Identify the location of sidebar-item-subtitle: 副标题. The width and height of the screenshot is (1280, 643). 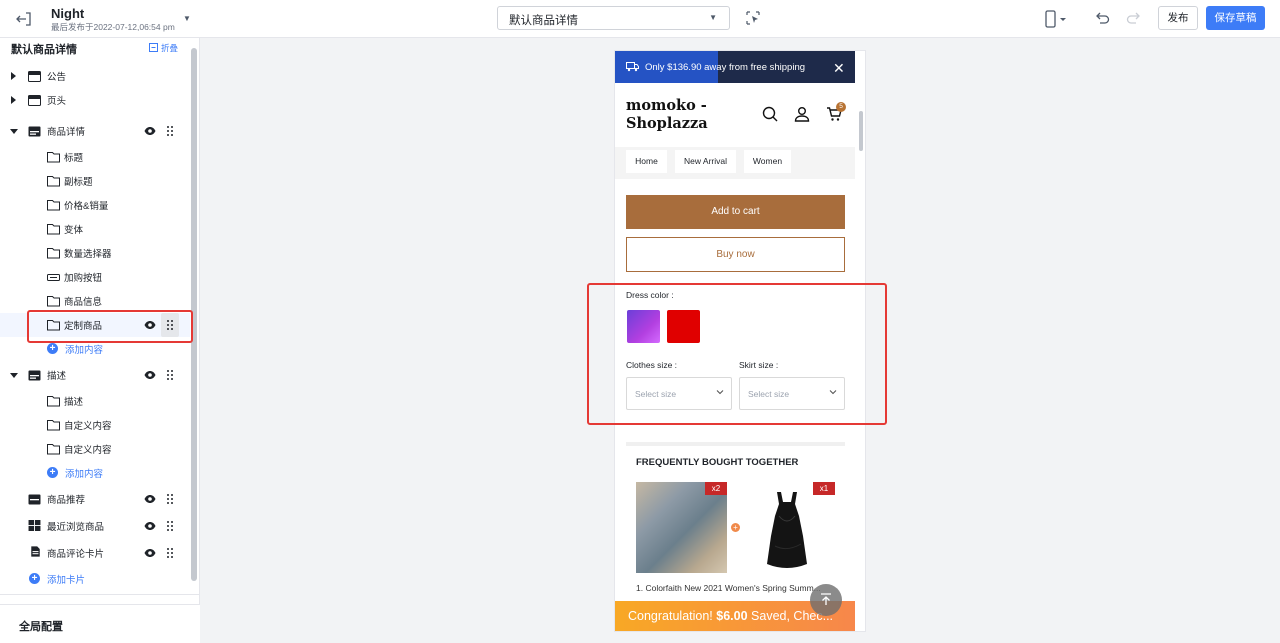
(95, 181).